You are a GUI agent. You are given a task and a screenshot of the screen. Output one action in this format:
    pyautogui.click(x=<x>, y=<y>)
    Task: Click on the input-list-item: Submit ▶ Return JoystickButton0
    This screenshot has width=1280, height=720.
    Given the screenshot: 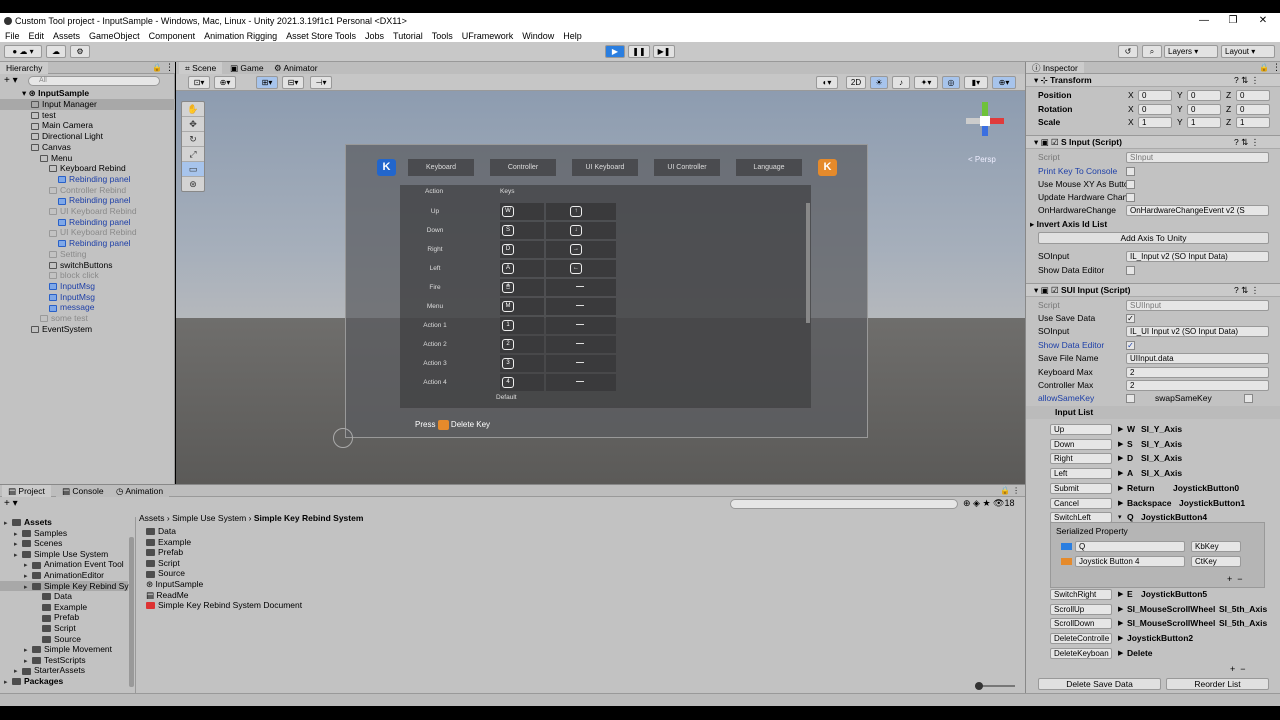 What is the action you would take?
    pyautogui.click(x=1153, y=488)
    